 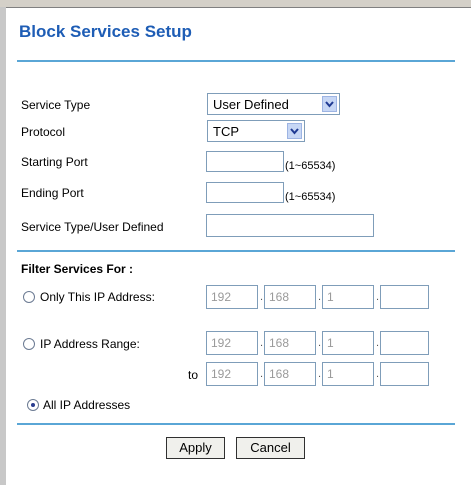 I want to click on service-type-label: Service Type, so click(x=56, y=105).